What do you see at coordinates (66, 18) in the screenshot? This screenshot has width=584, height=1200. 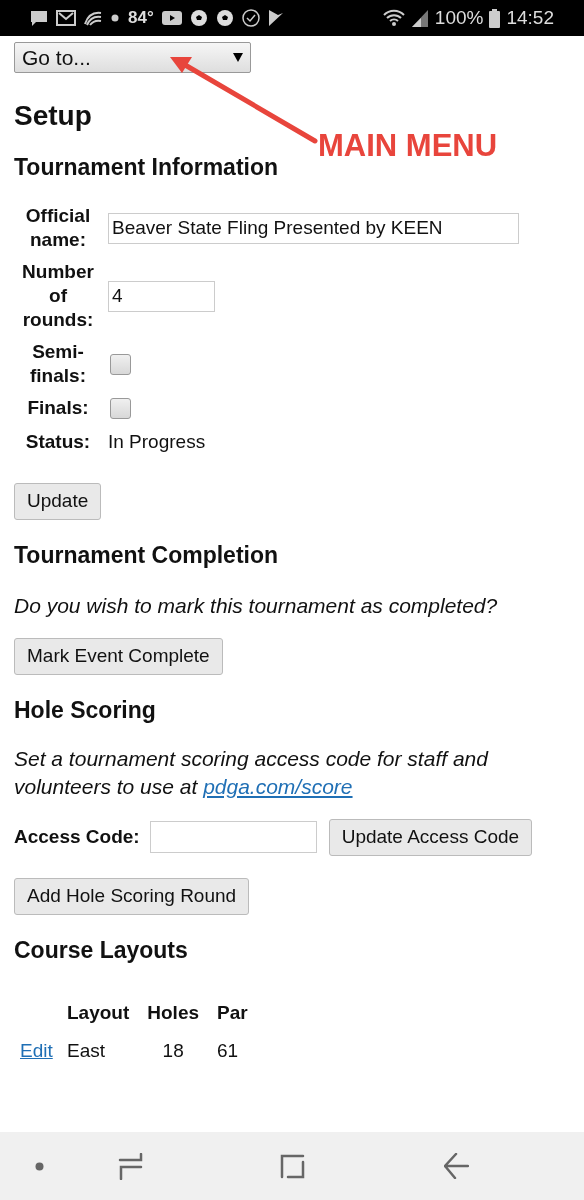 I see `mail-icon` at bounding box center [66, 18].